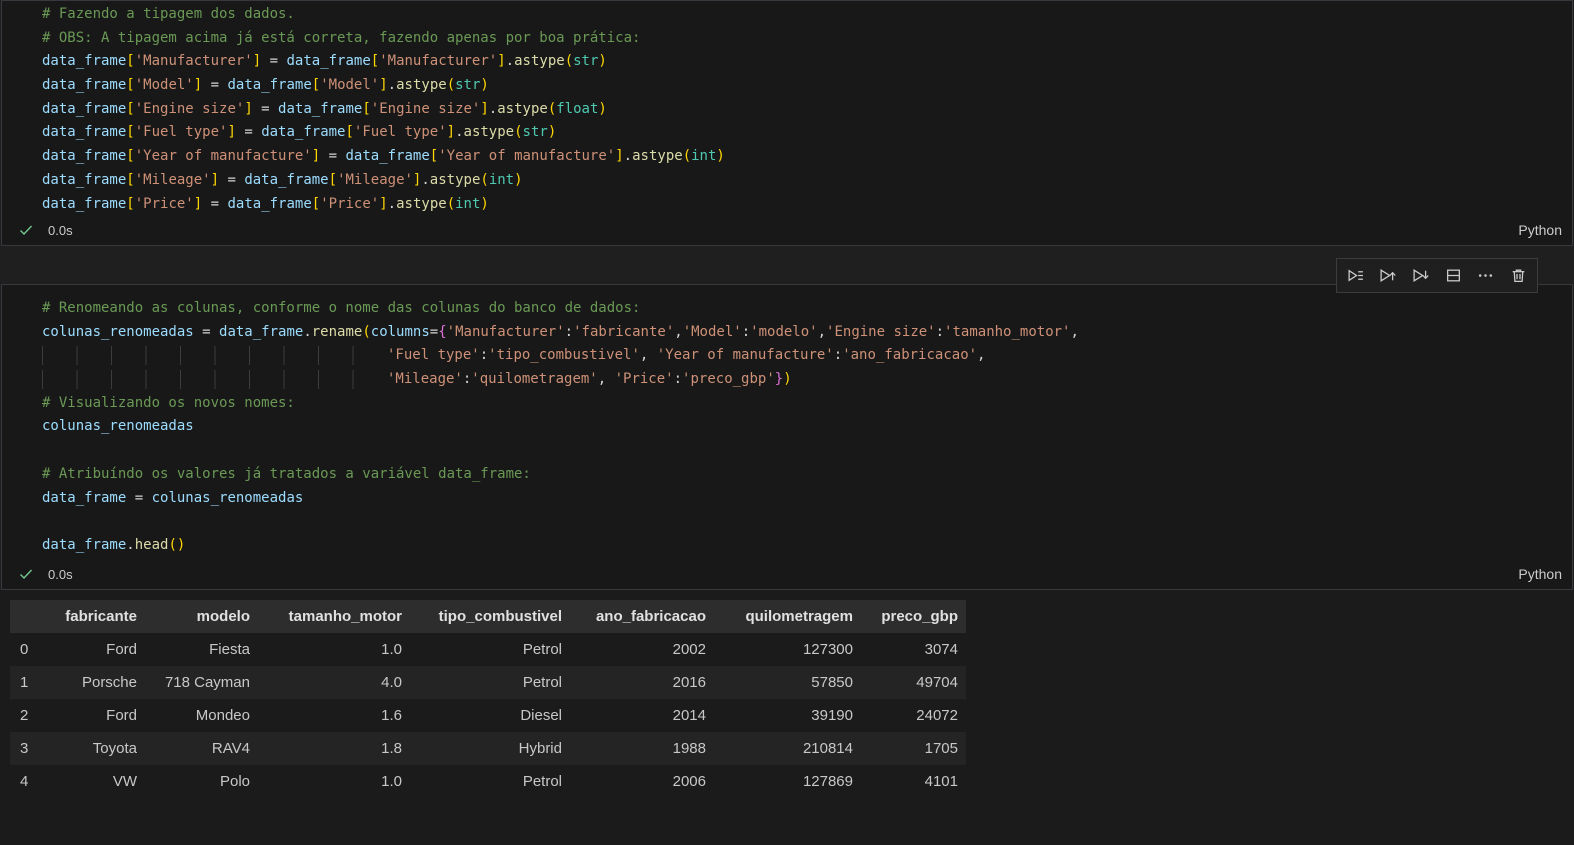 The image size is (1574, 845). Describe the element at coordinates (540, 748) in the screenshot. I see `table-cell: Hybrid` at that location.